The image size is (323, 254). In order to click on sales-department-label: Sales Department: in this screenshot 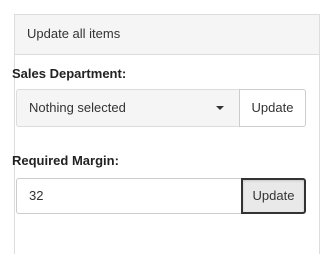, I will do `click(69, 73)`.